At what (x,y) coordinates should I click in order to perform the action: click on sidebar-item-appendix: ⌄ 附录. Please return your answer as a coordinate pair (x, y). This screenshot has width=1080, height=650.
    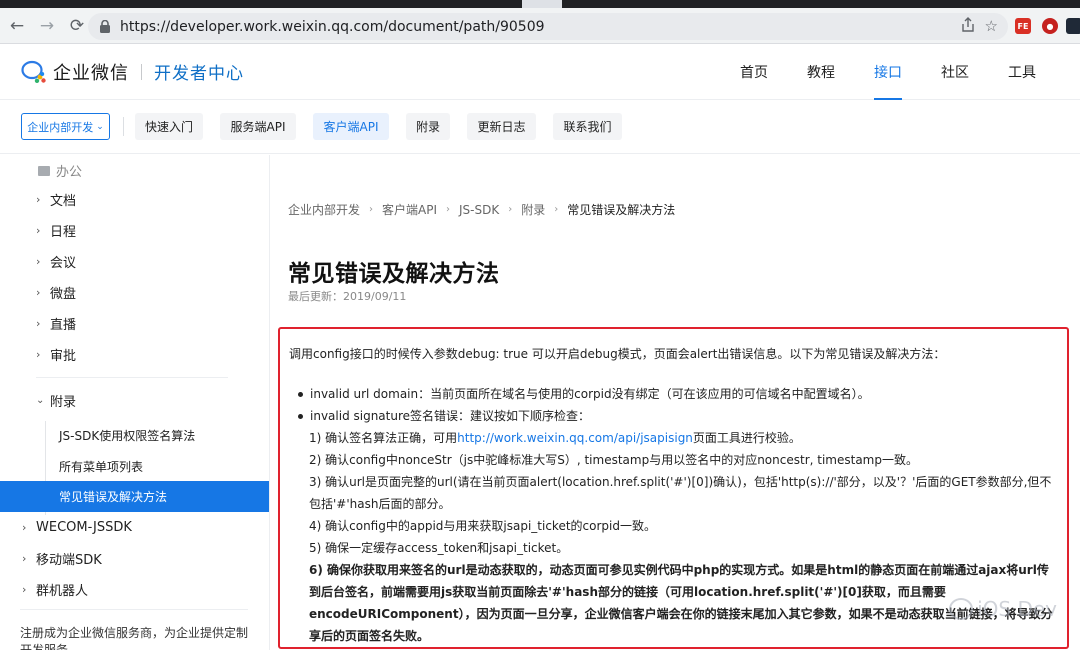
    Looking at the image, I should click on (56, 400).